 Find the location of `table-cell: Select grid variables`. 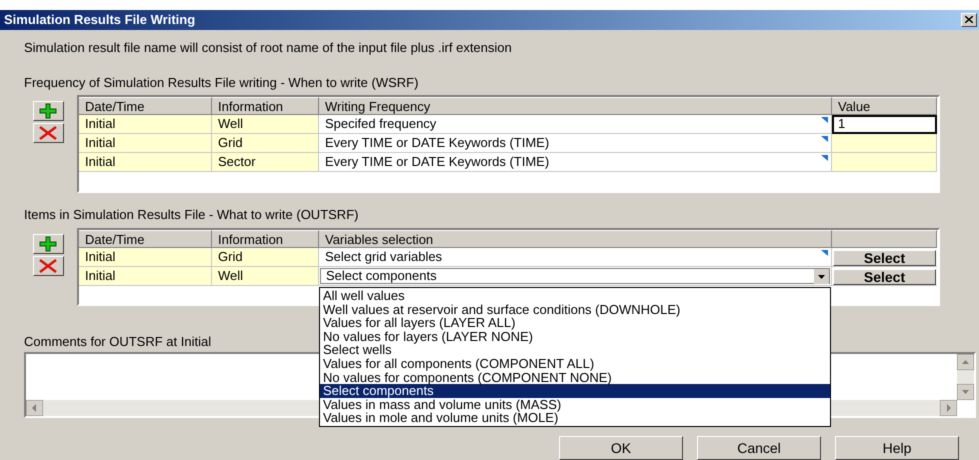

table-cell: Select grid variables is located at coordinates (575, 257).